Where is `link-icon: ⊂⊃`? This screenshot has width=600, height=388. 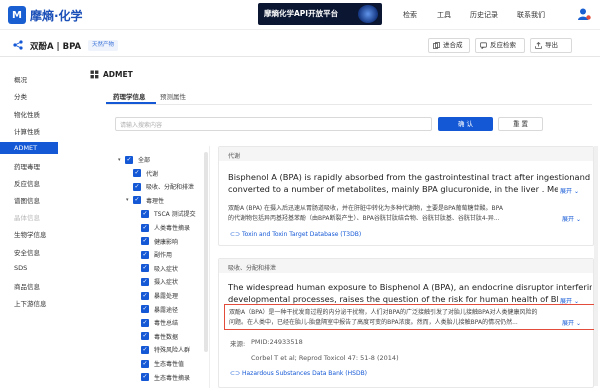 link-icon: ⊂⊃ is located at coordinates (235, 234).